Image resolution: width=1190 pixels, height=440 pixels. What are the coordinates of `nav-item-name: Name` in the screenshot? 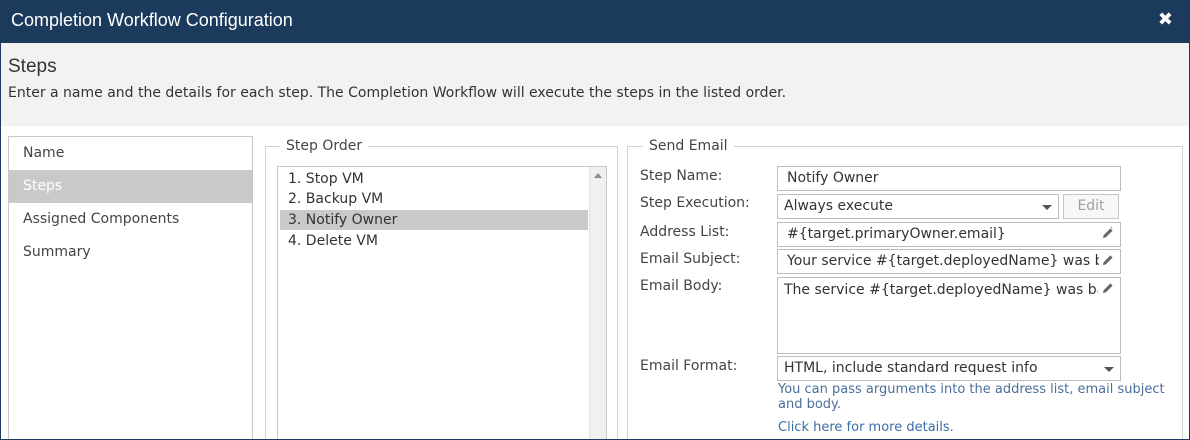 It's located at (130, 153).